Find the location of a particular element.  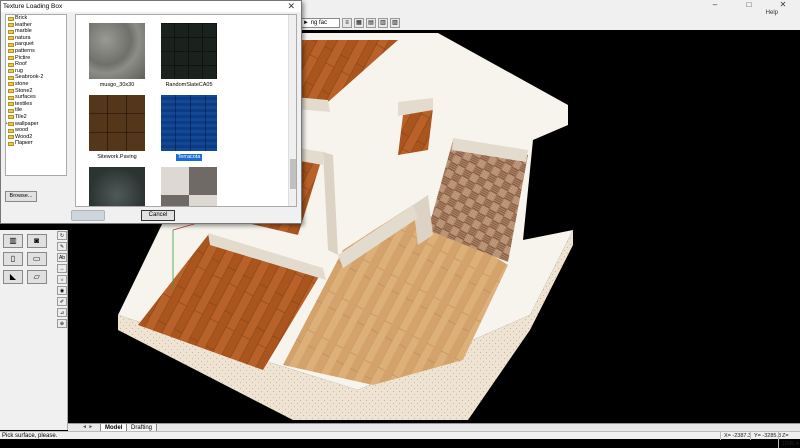

texture-tile: Terracota is located at coordinates (189, 128).